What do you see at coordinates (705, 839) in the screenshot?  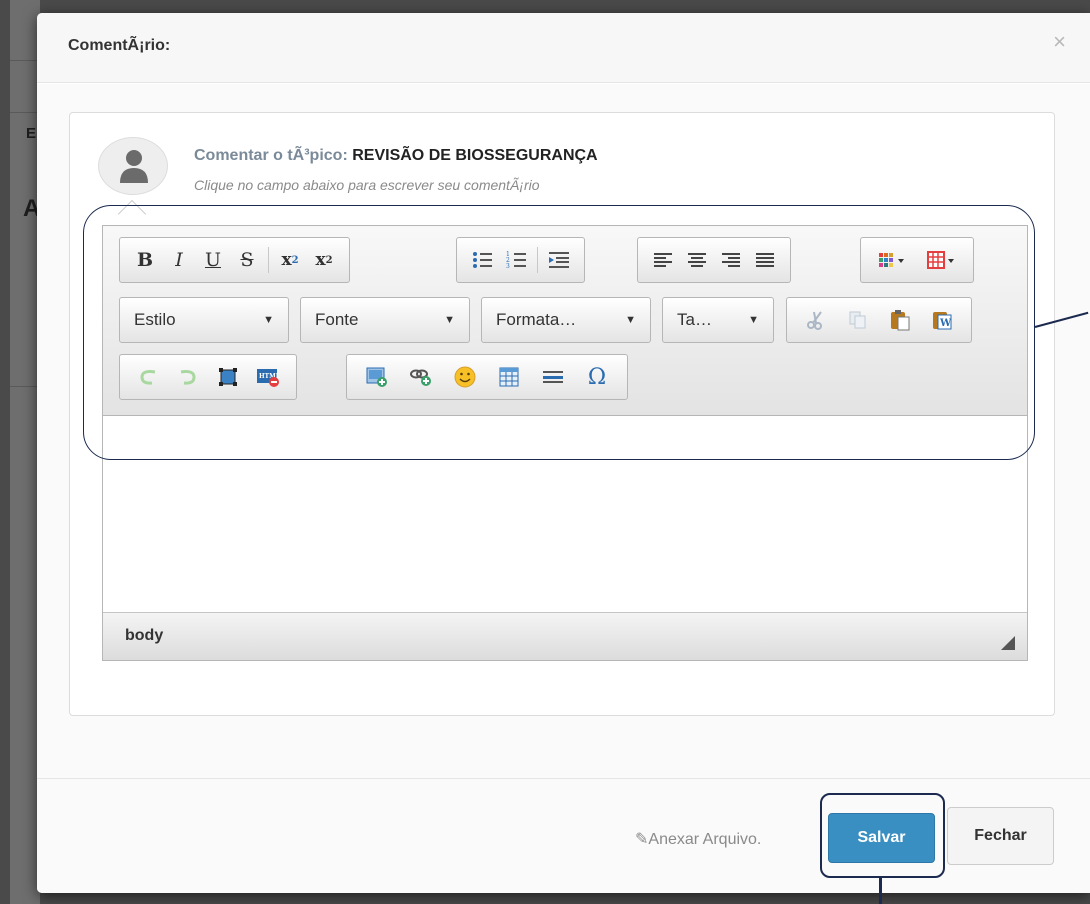 I see `attach-file-label: Anexar Arquivo.` at bounding box center [705, 839].